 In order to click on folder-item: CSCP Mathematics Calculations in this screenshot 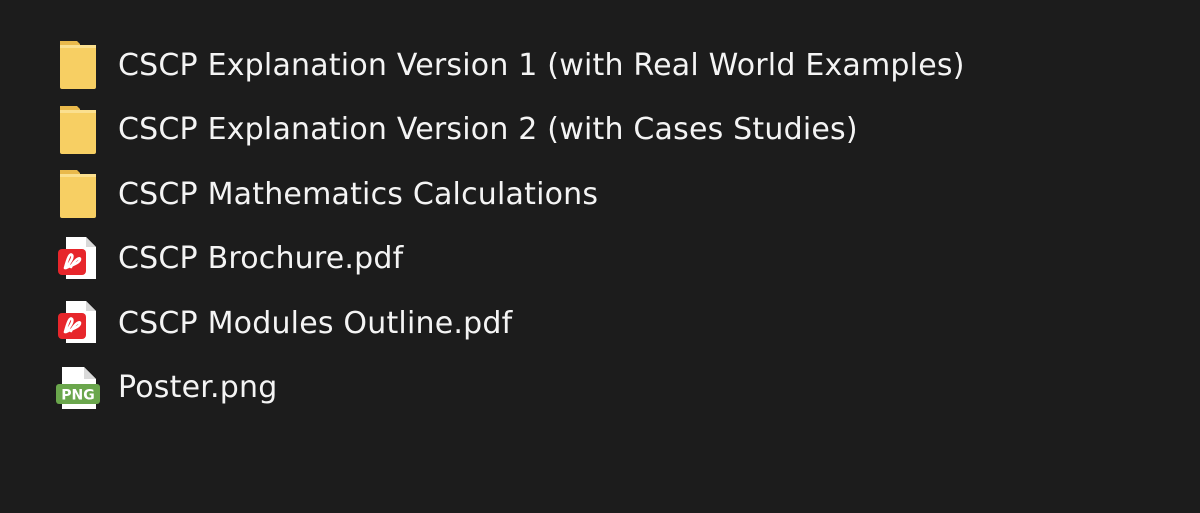, I will do `click(604, 194)`.